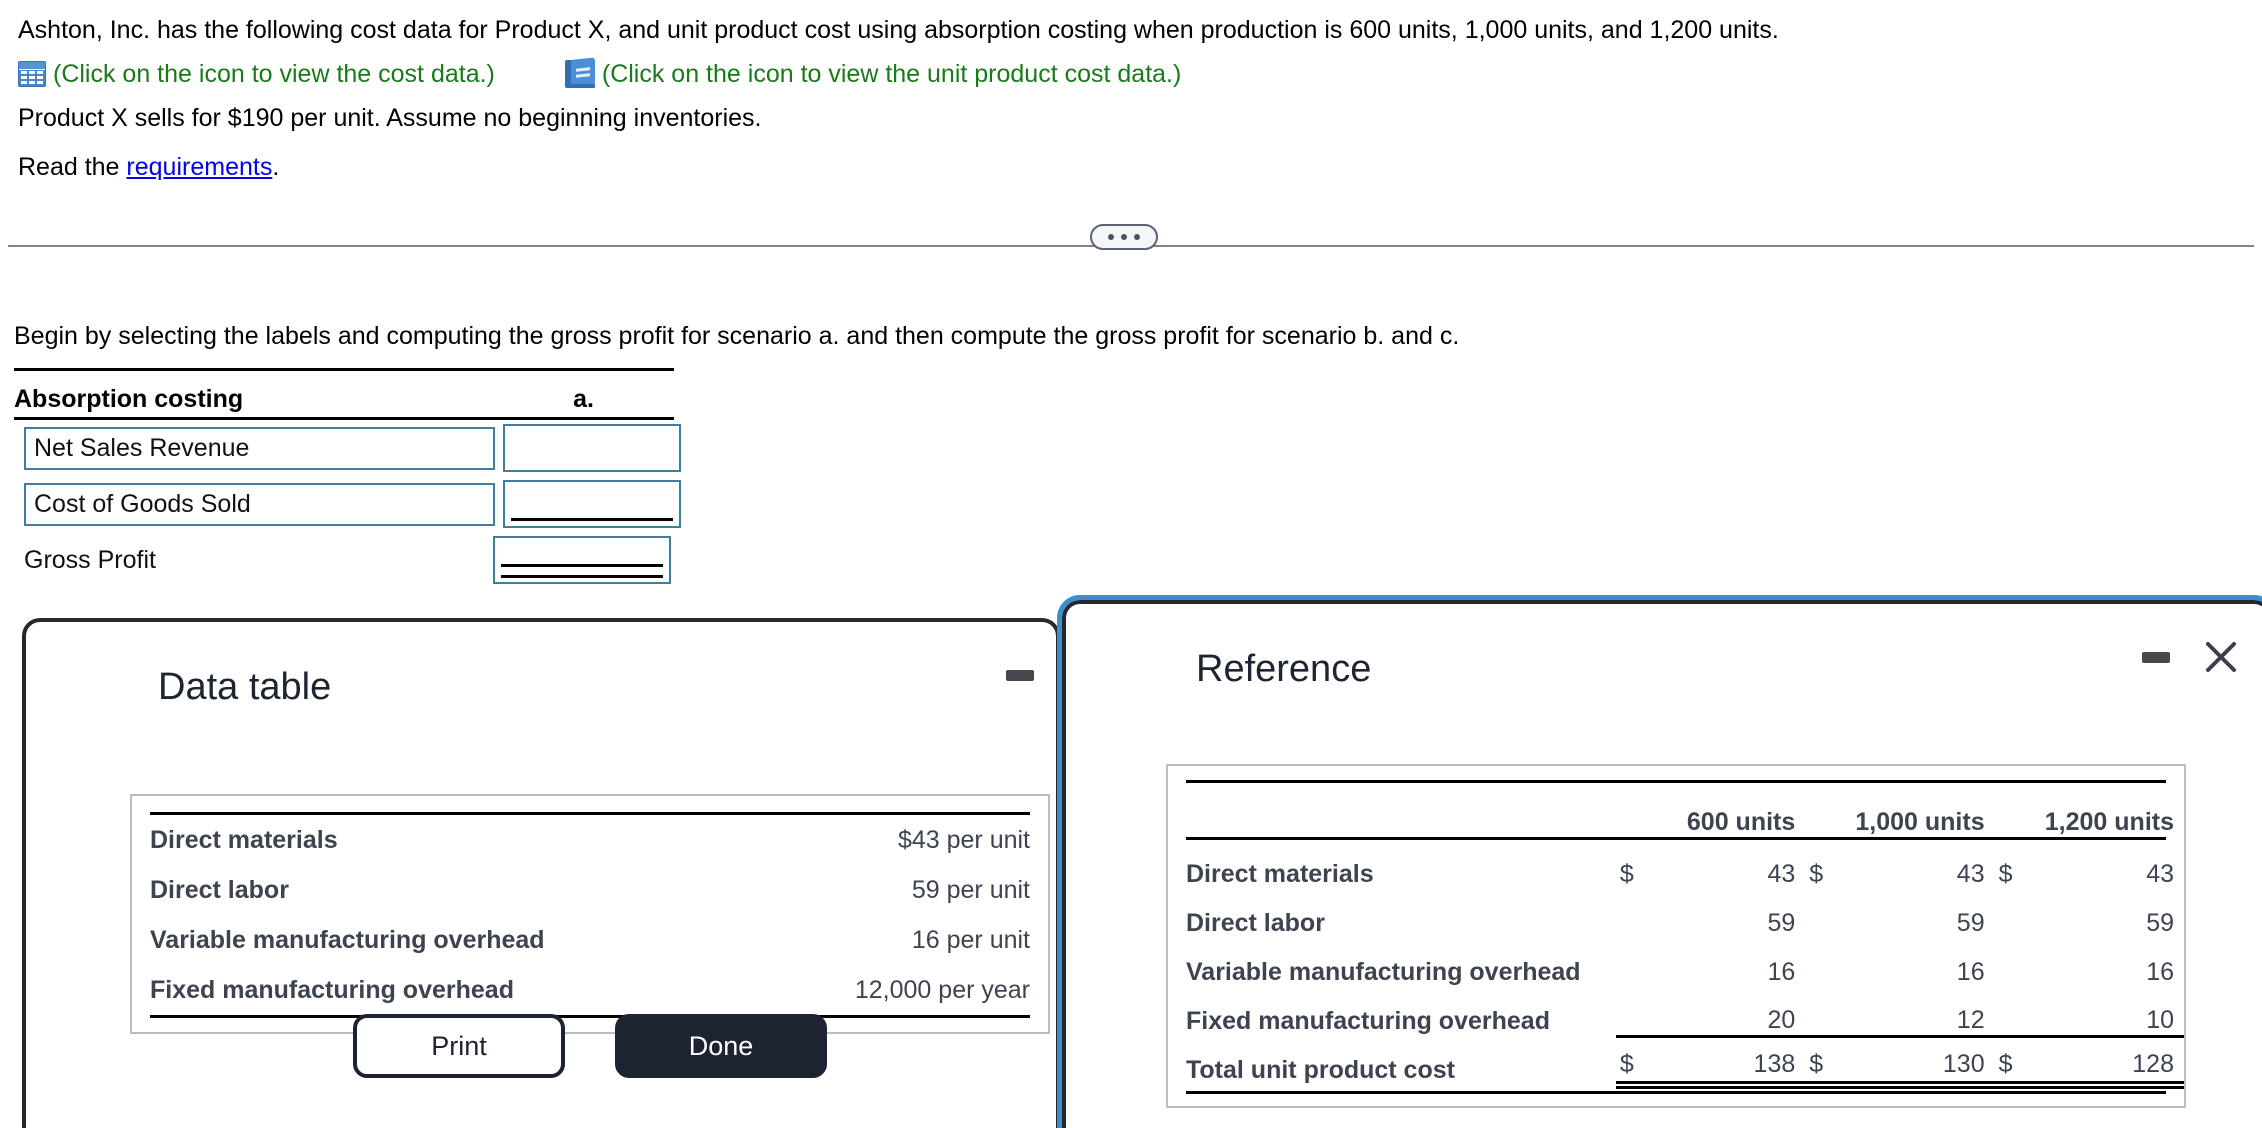 Image resolution: width=2262 pixels, height=1128 pixels. What do you see at coordinates (219, 889) in the screenshot?
I see `data-table-row-name: Direct labor` at bounding box center [219, 889].